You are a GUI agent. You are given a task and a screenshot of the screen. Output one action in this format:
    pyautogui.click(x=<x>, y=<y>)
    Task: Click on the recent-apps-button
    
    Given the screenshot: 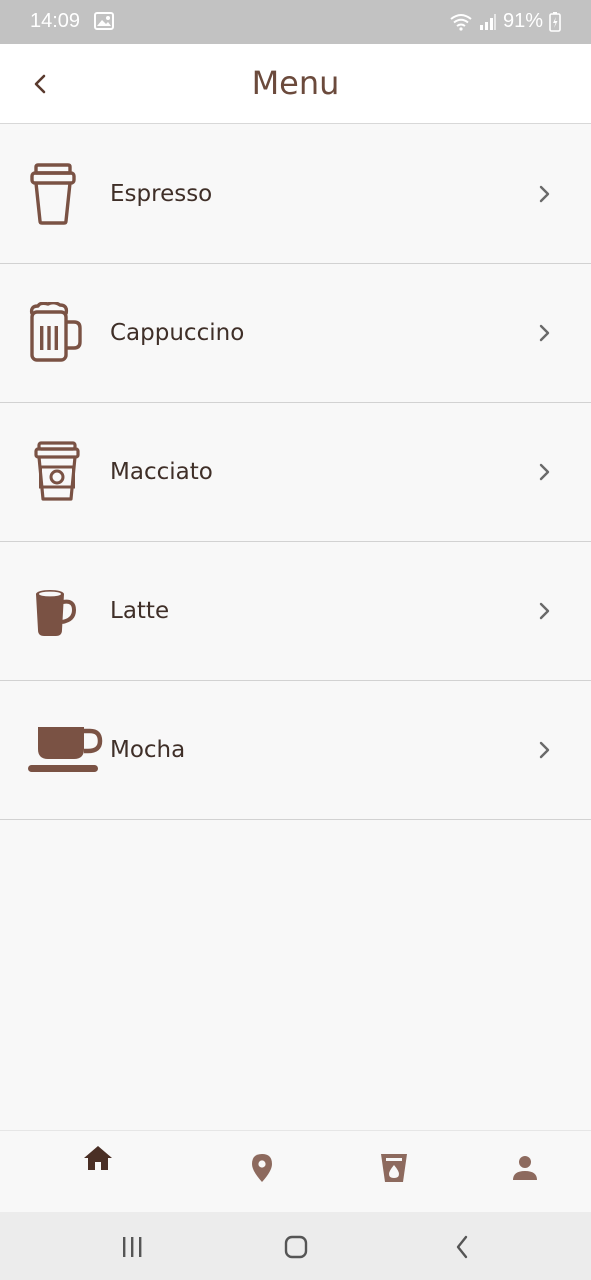 What is the action you would take?
    pyautogui.click(x=132, y=1247)
    